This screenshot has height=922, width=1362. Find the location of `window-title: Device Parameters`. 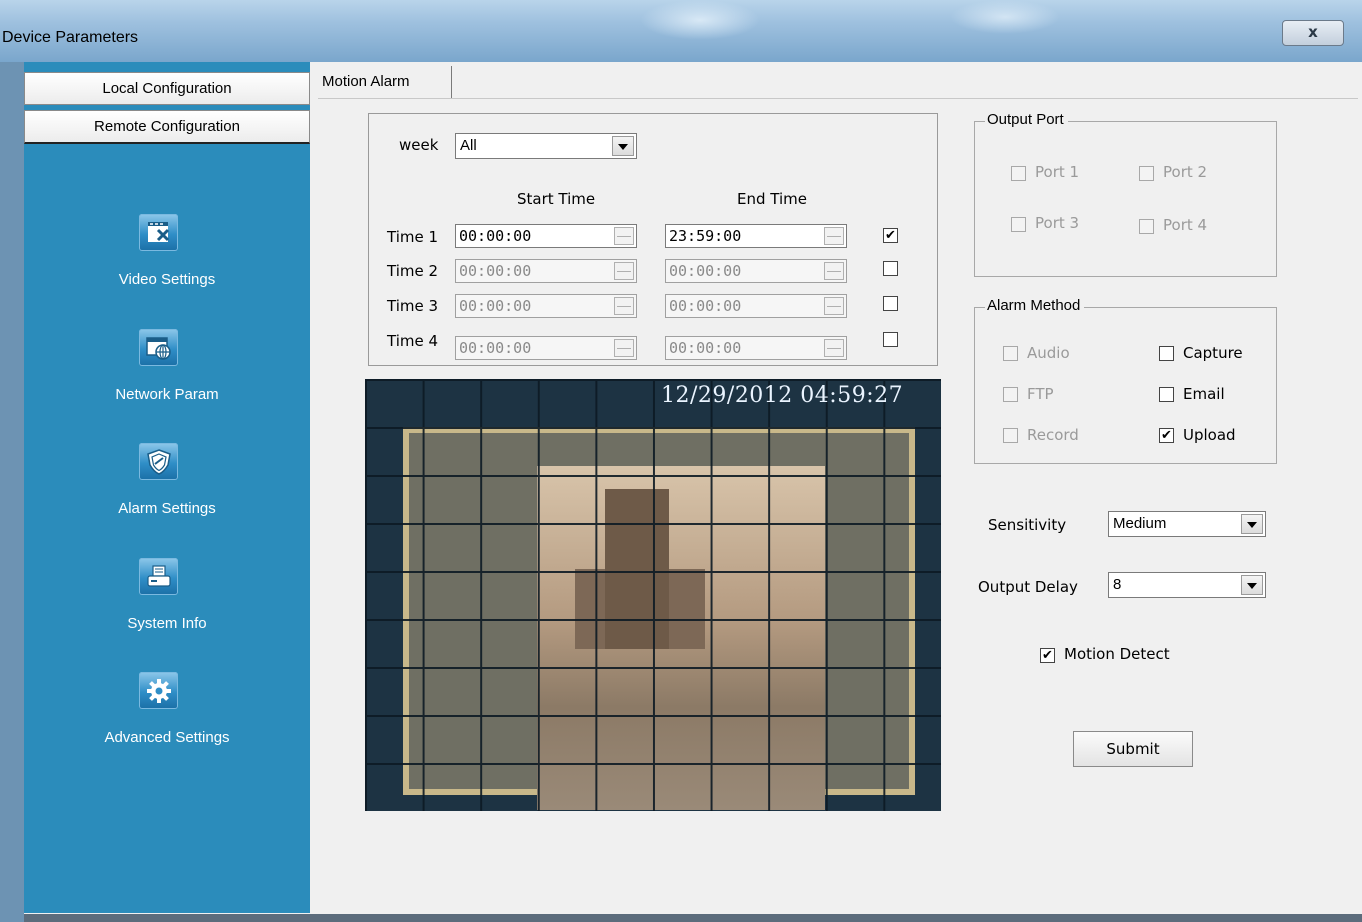

window-title: Device Parameters is located at coordinates (70, 37).